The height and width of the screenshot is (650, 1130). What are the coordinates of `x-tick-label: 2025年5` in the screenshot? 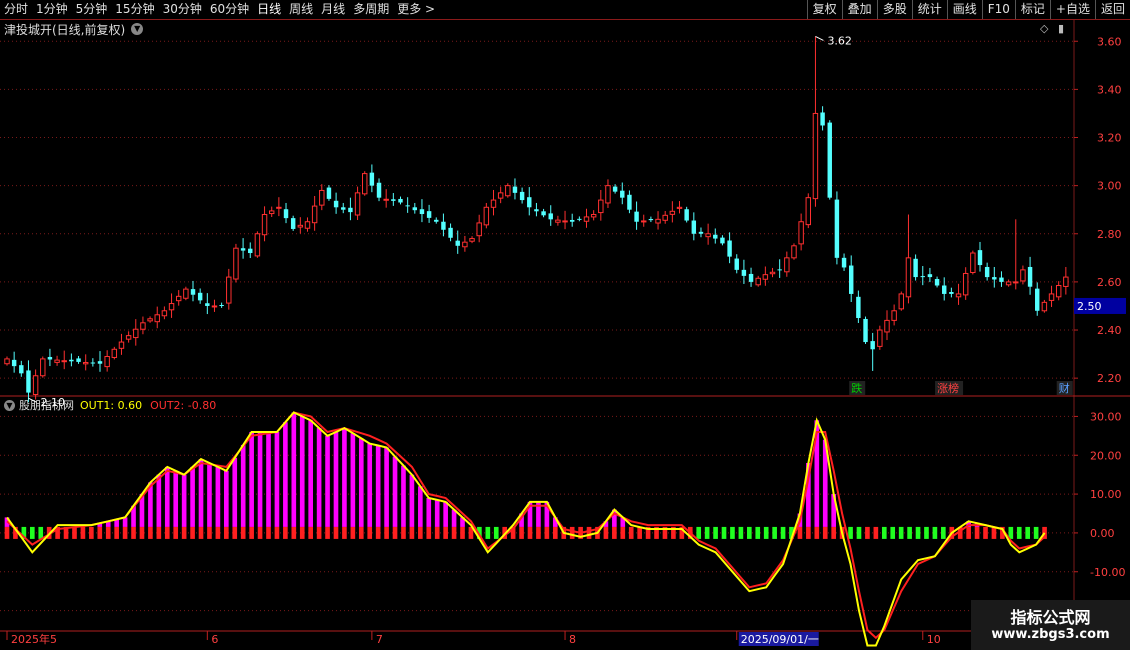 It's located at (34, 639).